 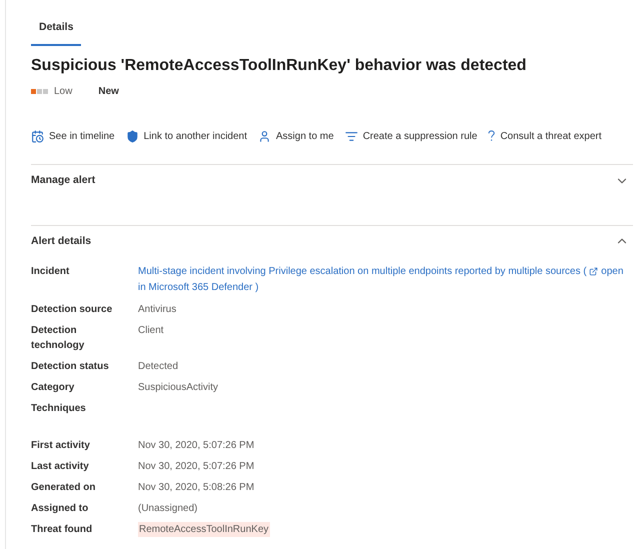 I want to click on detail-value: SuspiciousActivity, so click(x=178, y=388).